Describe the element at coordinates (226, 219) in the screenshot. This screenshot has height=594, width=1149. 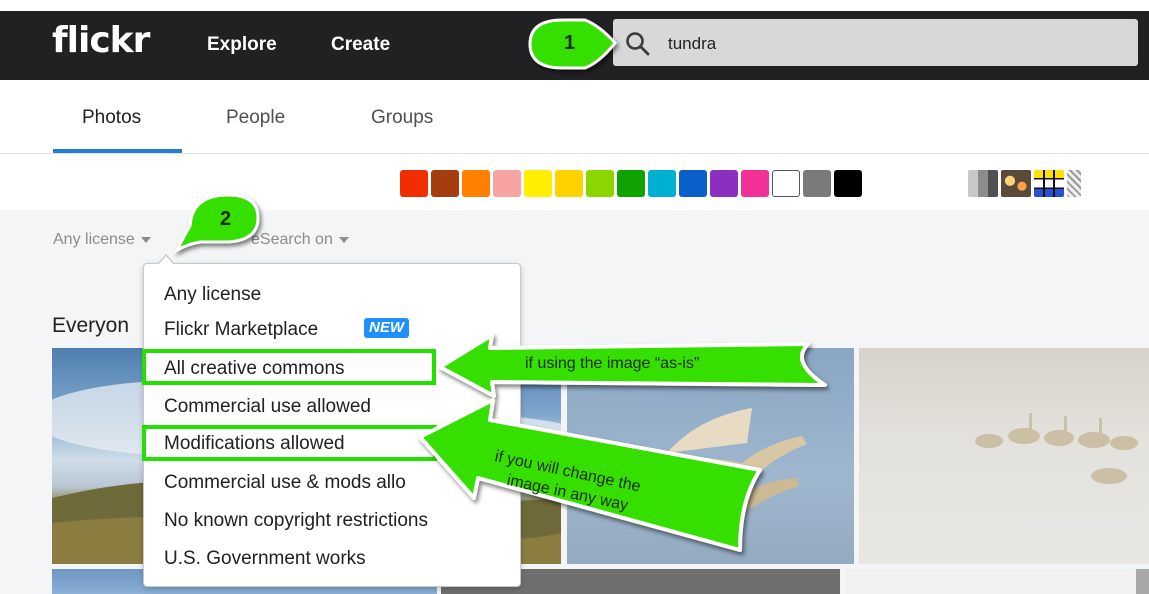
I see `step-2-number: 2` at that location.